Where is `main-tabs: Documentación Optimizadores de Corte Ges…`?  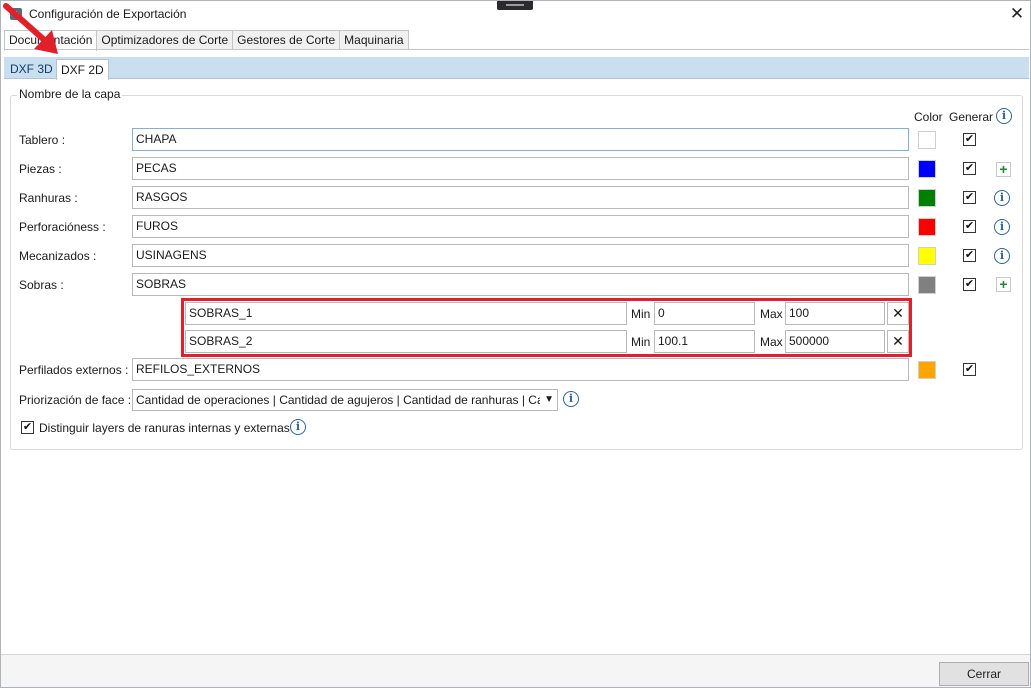 main-tabs: Documentación Optimizadores de Corte Ges… is located at coordinates (206, 40).